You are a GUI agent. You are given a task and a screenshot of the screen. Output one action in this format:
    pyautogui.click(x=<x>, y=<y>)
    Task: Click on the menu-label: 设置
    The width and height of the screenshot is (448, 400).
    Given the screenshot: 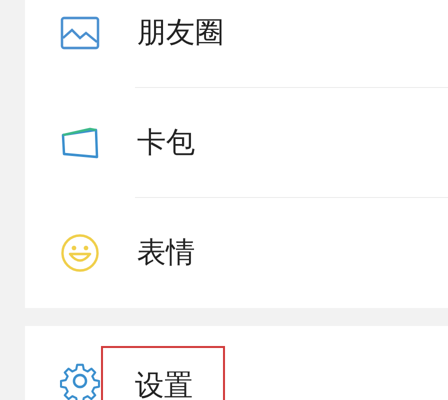 What is the action you would take?
    pyautogui.click(x=163, y=373)
    